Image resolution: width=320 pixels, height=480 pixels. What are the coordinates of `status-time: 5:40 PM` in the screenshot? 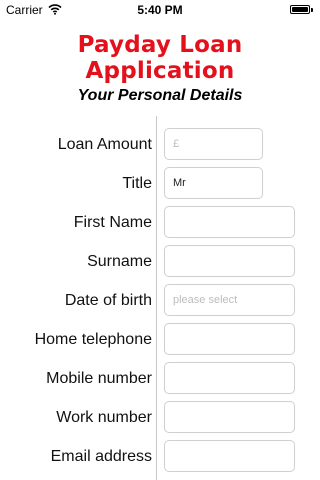 It's located at (160, 10).